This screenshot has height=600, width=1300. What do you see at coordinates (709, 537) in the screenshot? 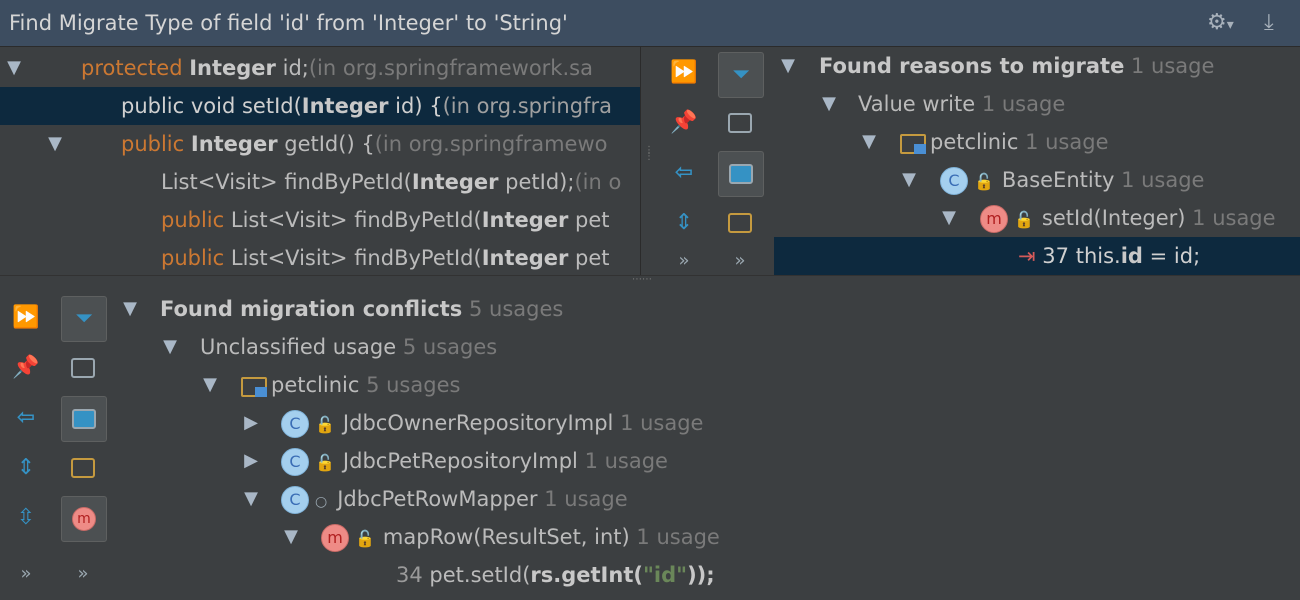
I see `tree-row-maprow-method: ▼ m 🔓 mapRow(ResultSet, int) 1 usage` at bounding box center [709, 537].